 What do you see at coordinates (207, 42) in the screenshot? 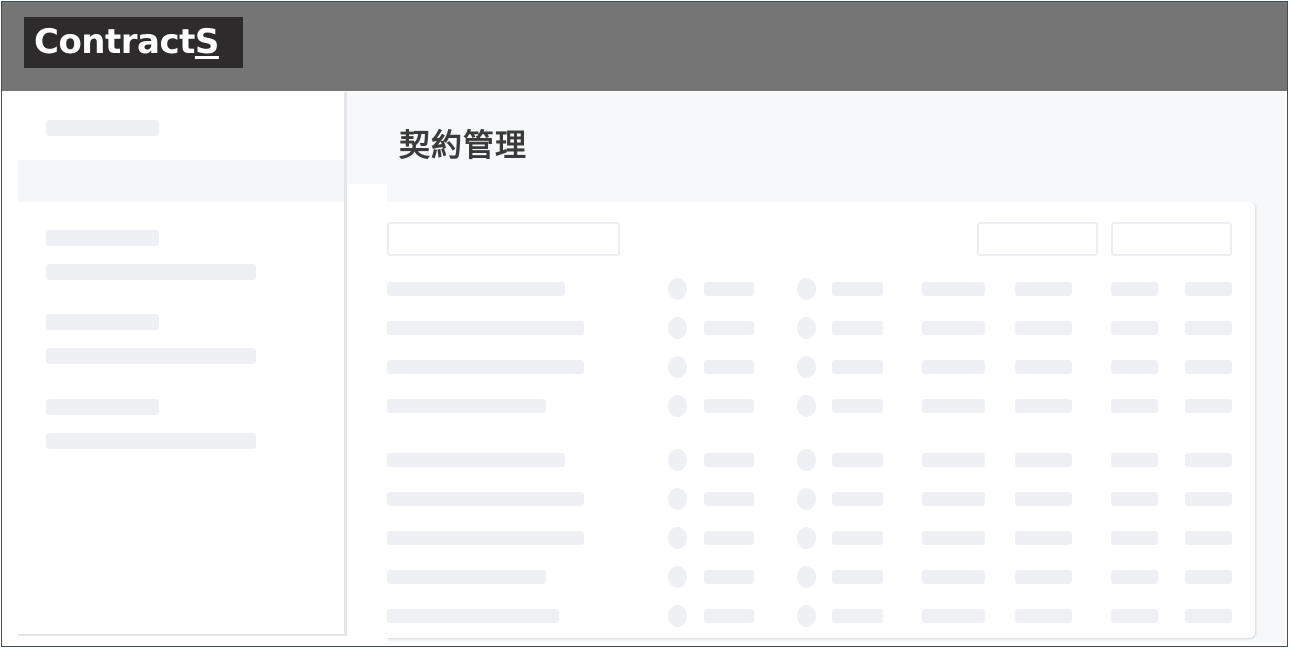
I see `logo-text-suffix: S` at bounding box center [207, 42].